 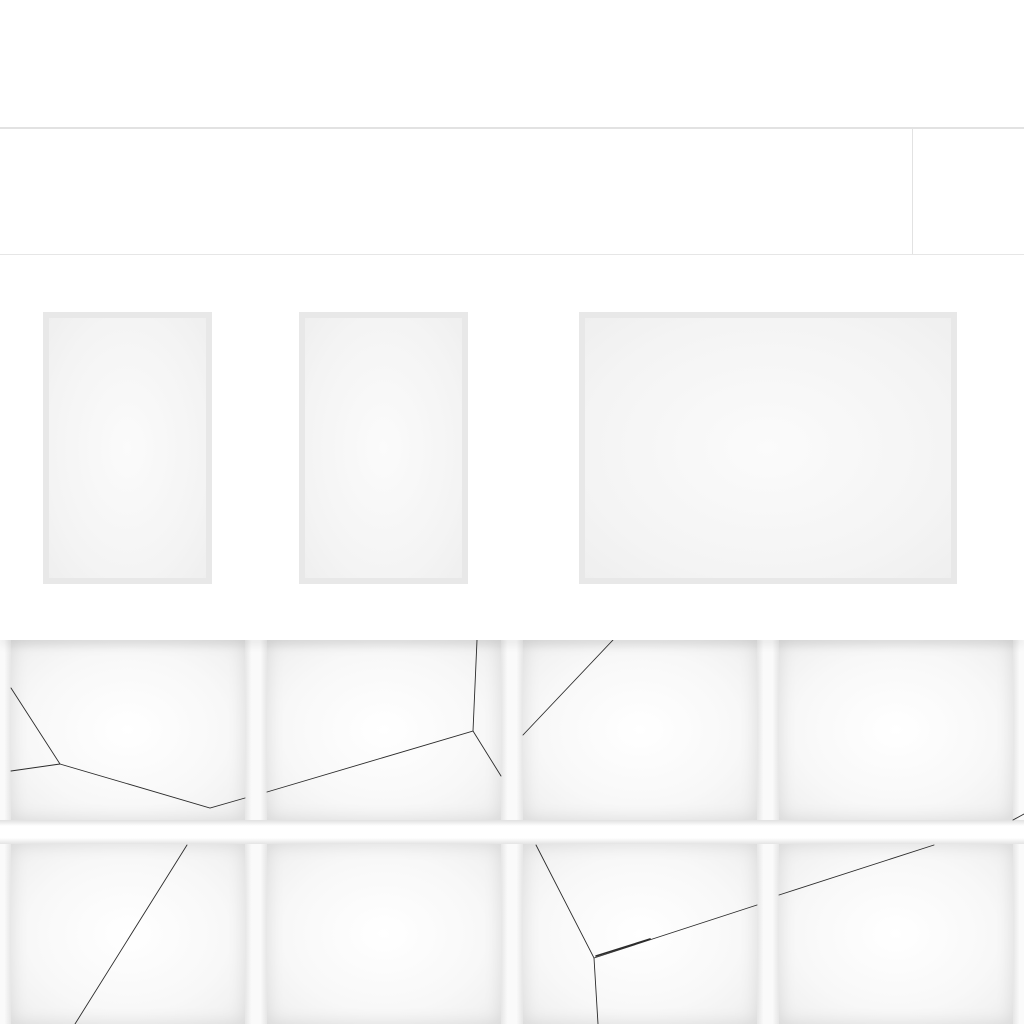 What do you see at coordinates (768, 448) in the screenshot?
I see `panel-right-wide` at bounding box center [768, 448].